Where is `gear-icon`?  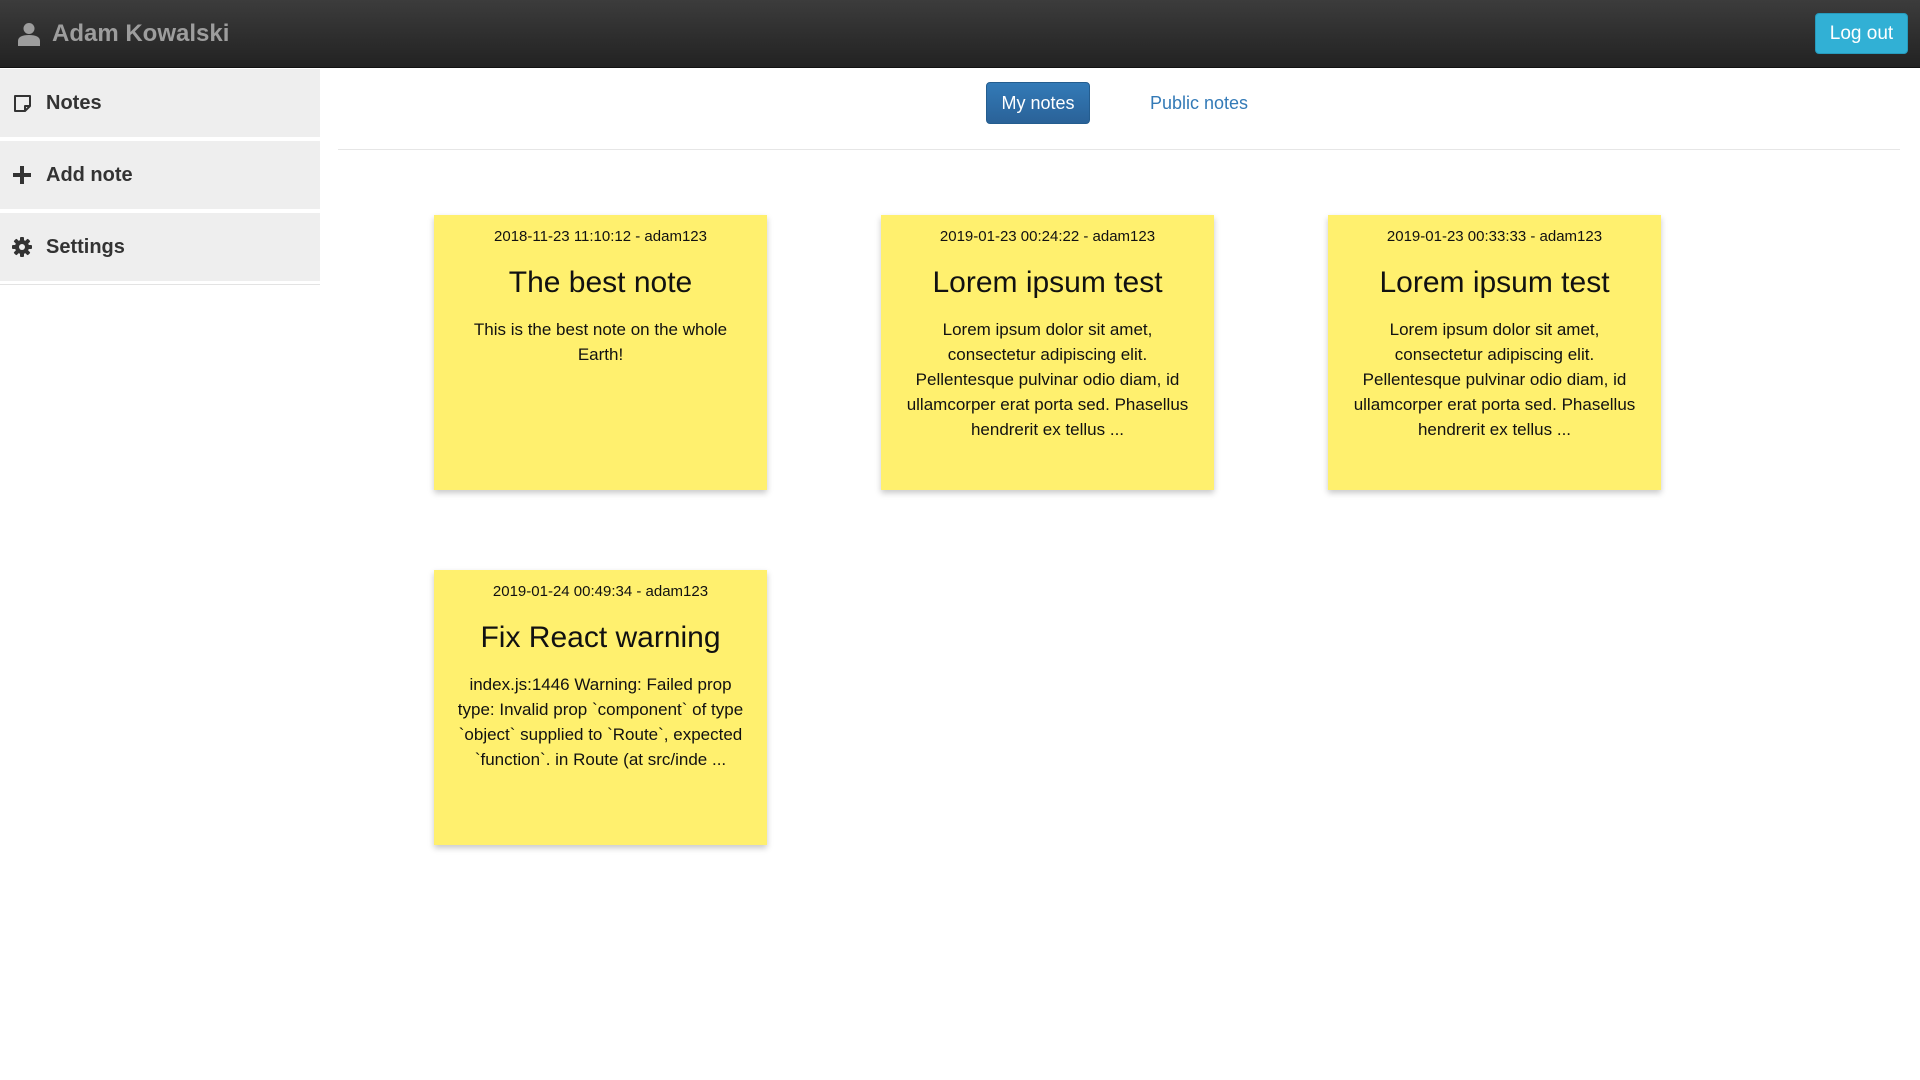 gear-icon is located at coordinates (22, 247).